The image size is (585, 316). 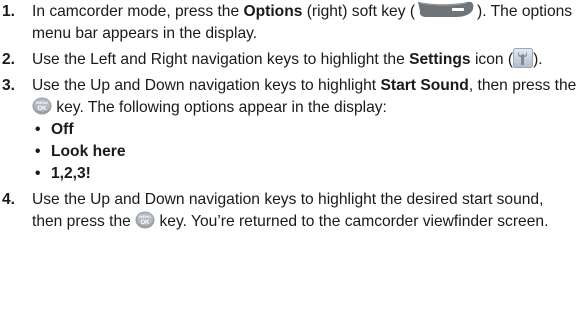 I want to click on step-text: , then press the, so click(x=522, y=85).